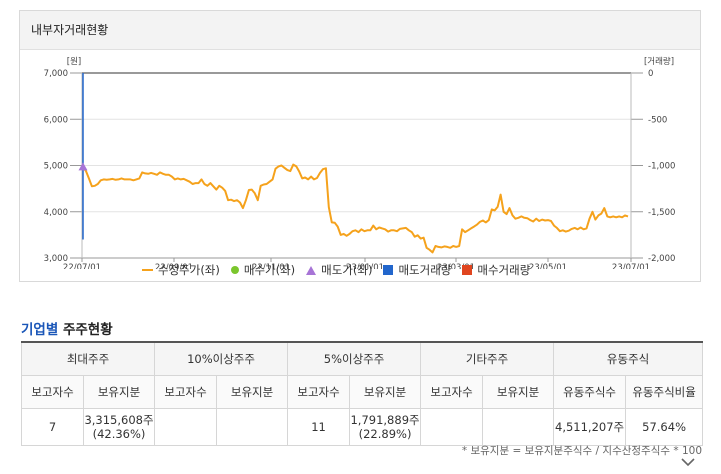 This screenshot has height=474, width=721. I want to click on legend-label: 매도가(좌), so click(347, 270).